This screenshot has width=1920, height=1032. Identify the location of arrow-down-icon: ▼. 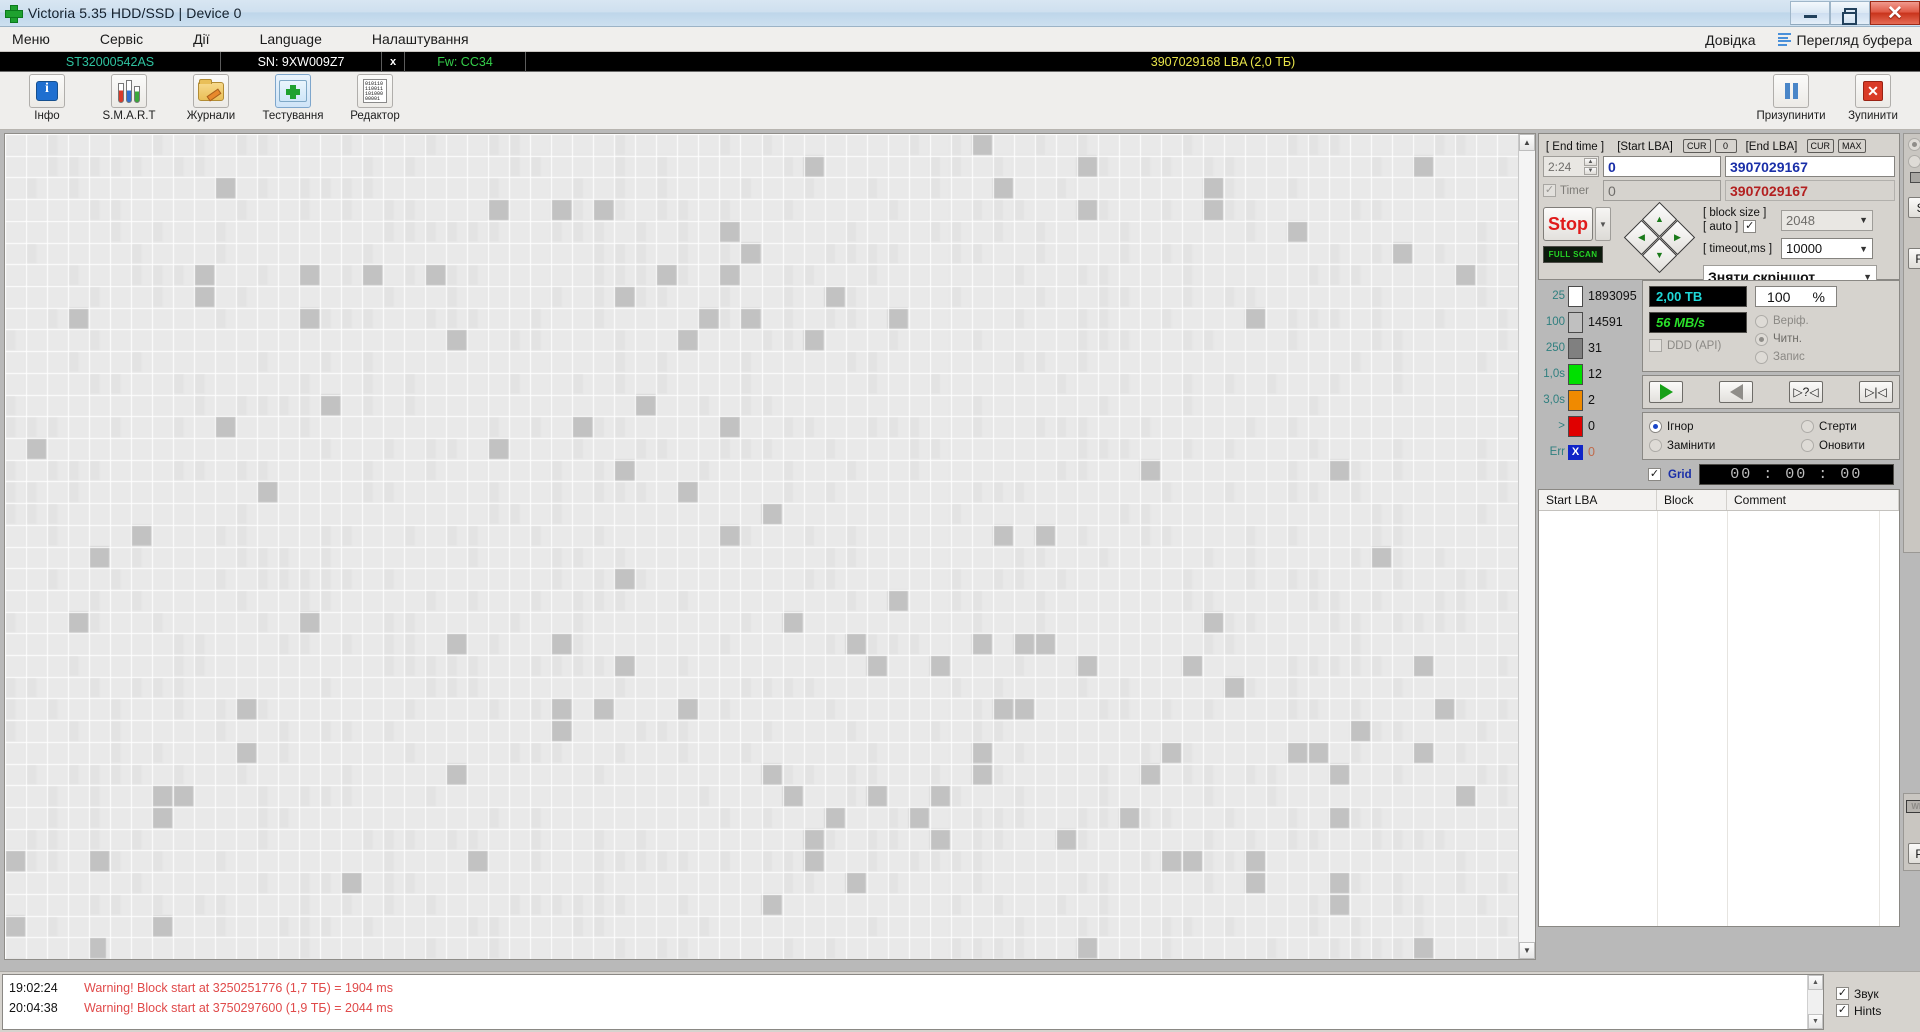
(1659, 254).